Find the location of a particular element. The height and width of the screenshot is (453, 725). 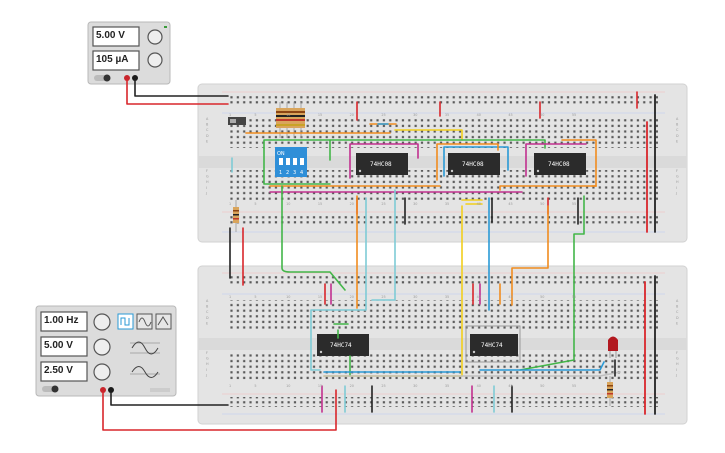

column-number-top-0-5: 5 is located at coordinates (255, 115).